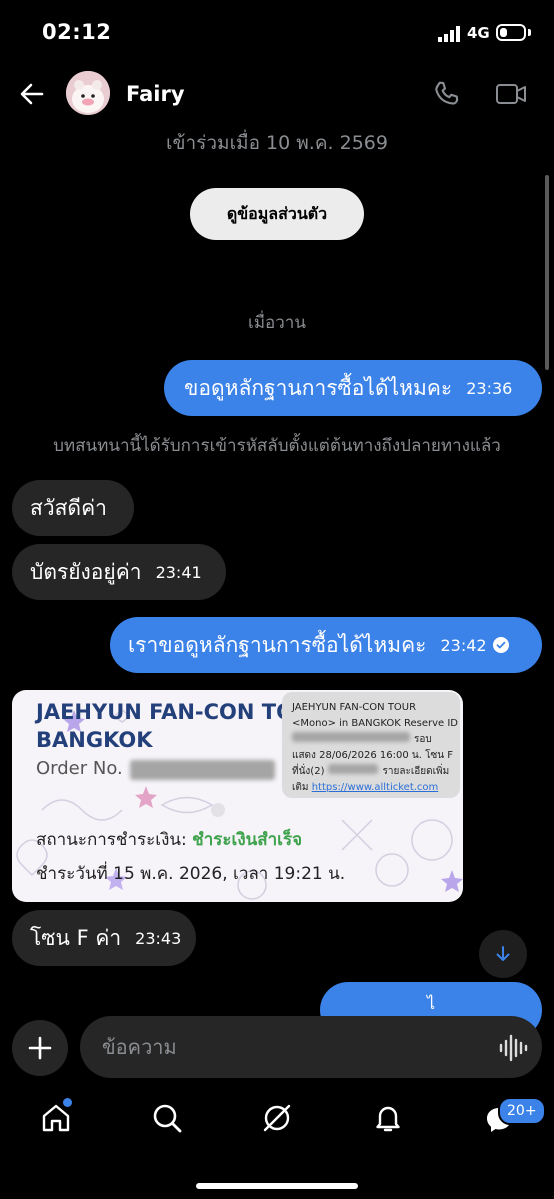 This screenshot has height=1199, width=554. I want to click on battery-icon, so click(511, 32).